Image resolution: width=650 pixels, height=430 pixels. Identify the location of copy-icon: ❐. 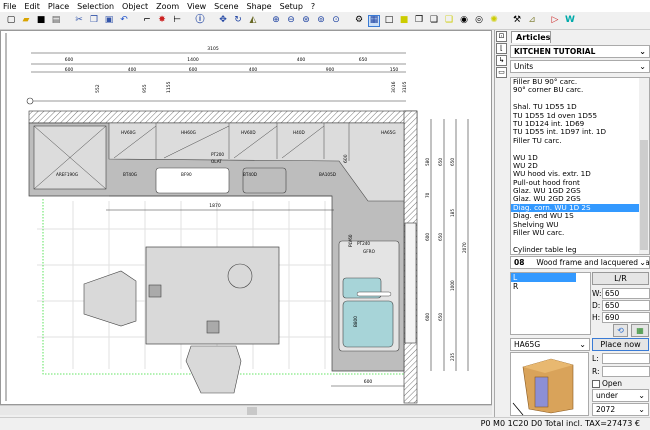
(94, 21).